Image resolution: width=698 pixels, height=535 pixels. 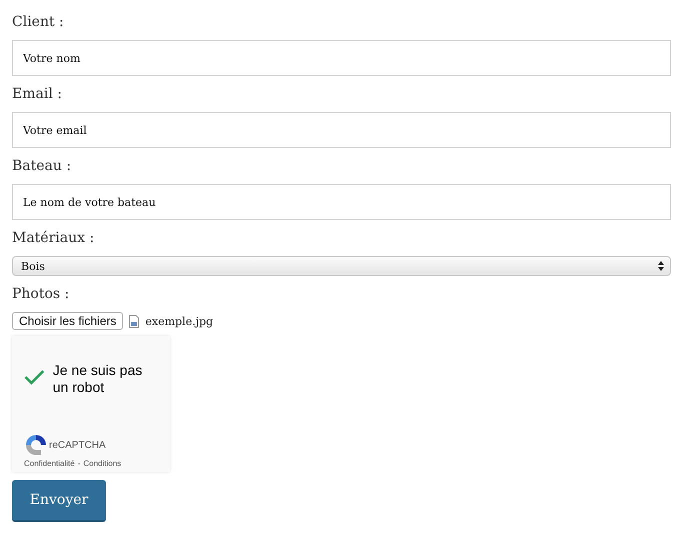 What do you see at coordinates (341, 202) in the screenshot?
I see `input-field: Le nom de votre bateau` at bounding box center [341, 202].